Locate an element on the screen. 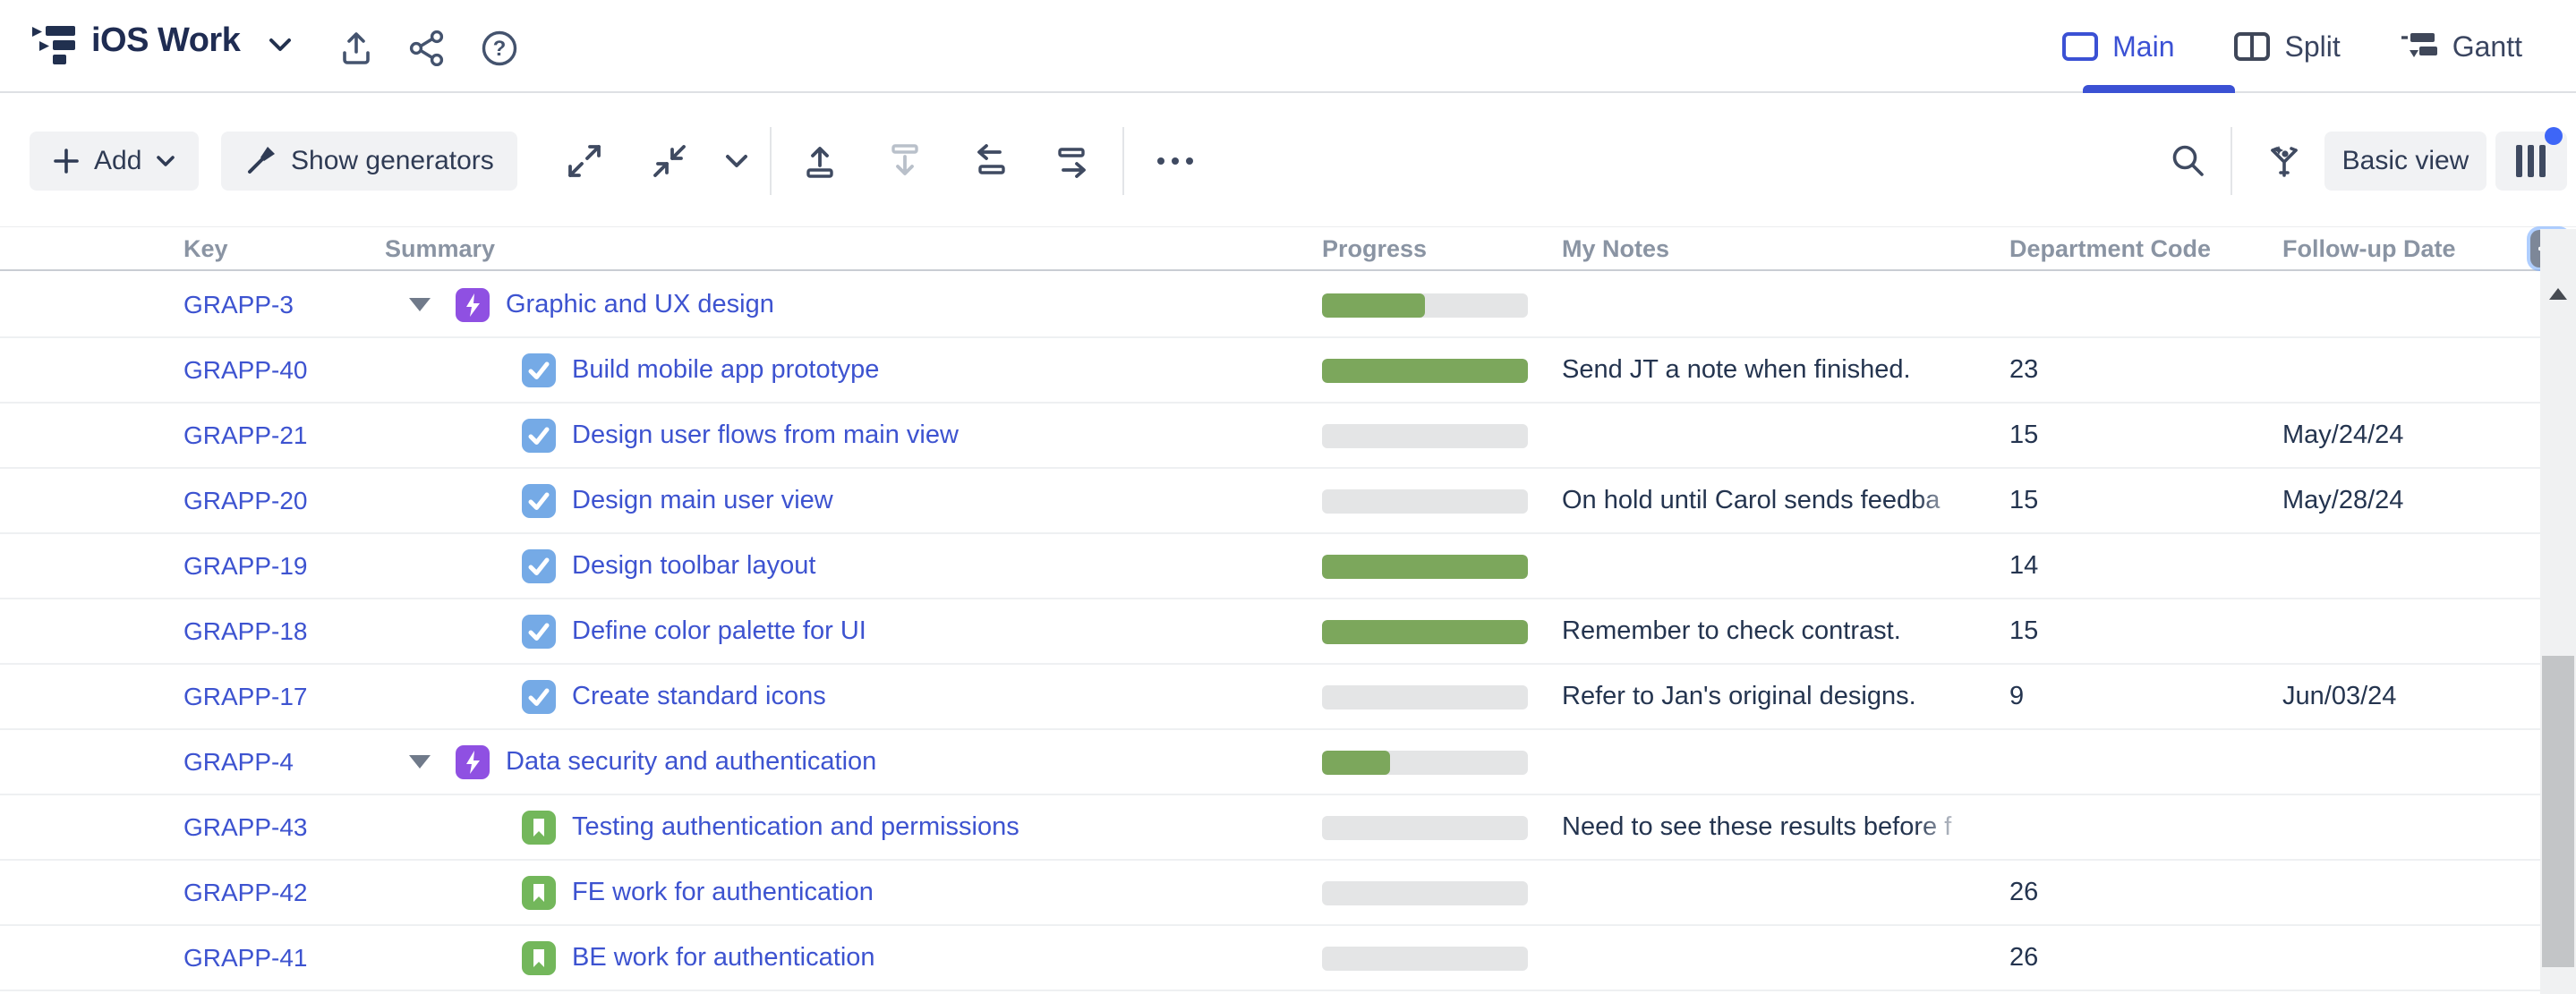  issue-key-link: GRAPP-21 is located at coordinates (290, 435).